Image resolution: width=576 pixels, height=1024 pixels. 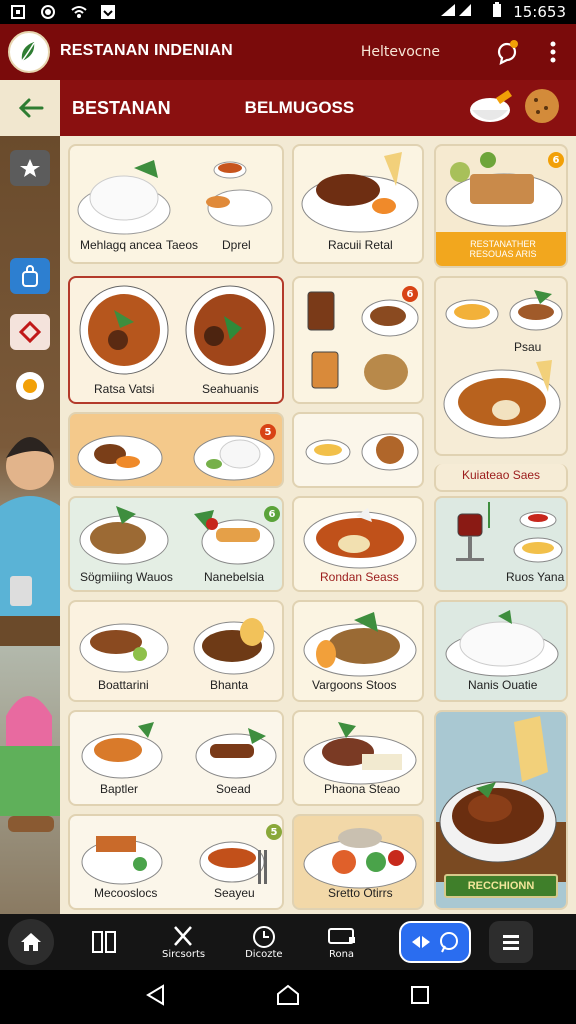 I want to click on menu-book-icon, so click(x=104, y=942).